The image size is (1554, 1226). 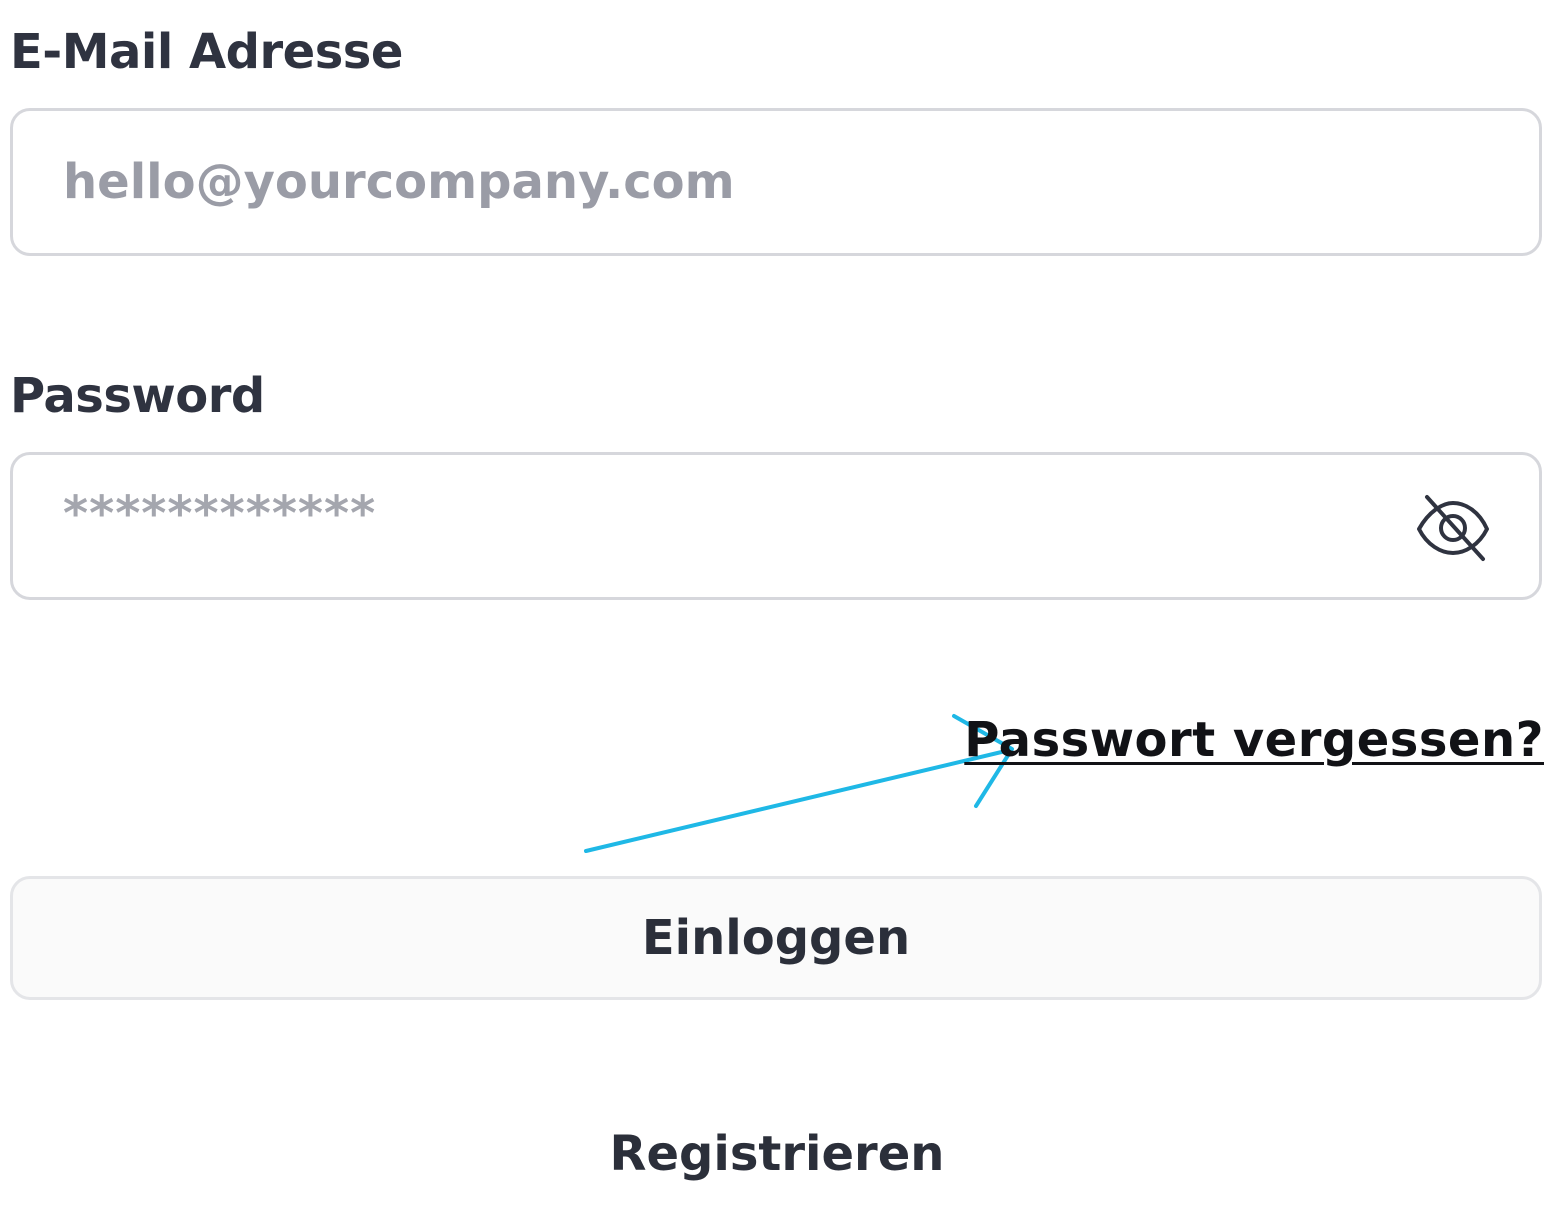 What do you see at coordinates (1254, 740) in the screenshot?
I see `forgot-password-link: Passwort vergessen?` at bounding box center [1254, 740].